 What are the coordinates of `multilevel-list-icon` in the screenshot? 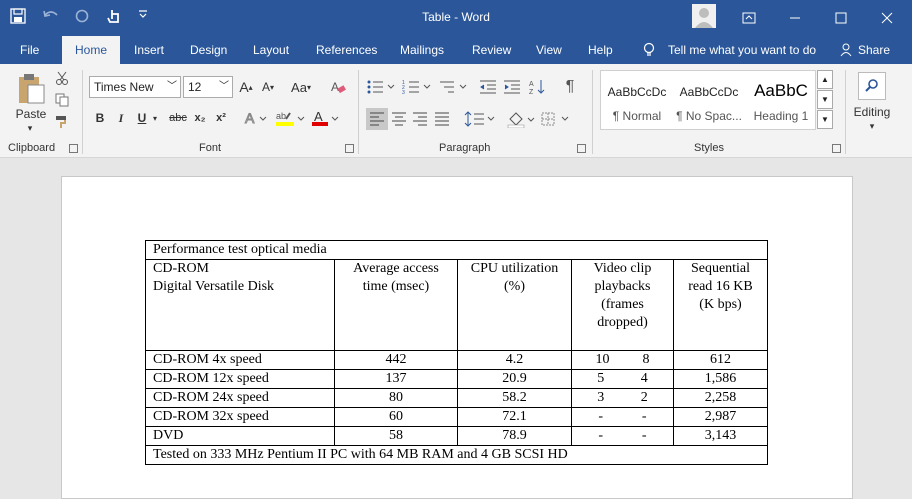 It's located at (455, 87).